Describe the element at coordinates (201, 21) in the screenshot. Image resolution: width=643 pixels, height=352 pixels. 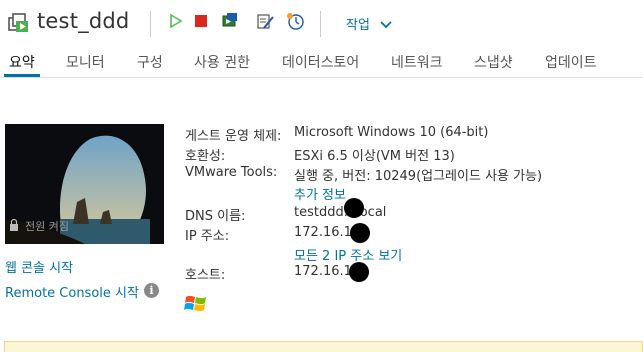
I see `power-off-icon` at that location.